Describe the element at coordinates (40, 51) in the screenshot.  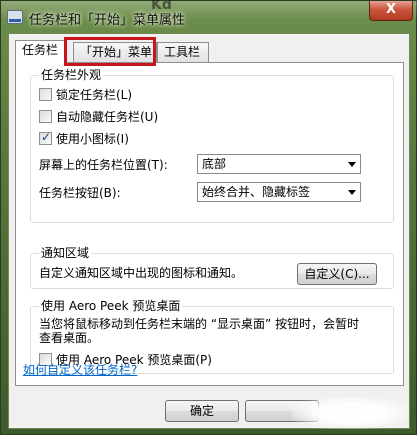
I see `tab-taskbar: 任务栏` at that location.